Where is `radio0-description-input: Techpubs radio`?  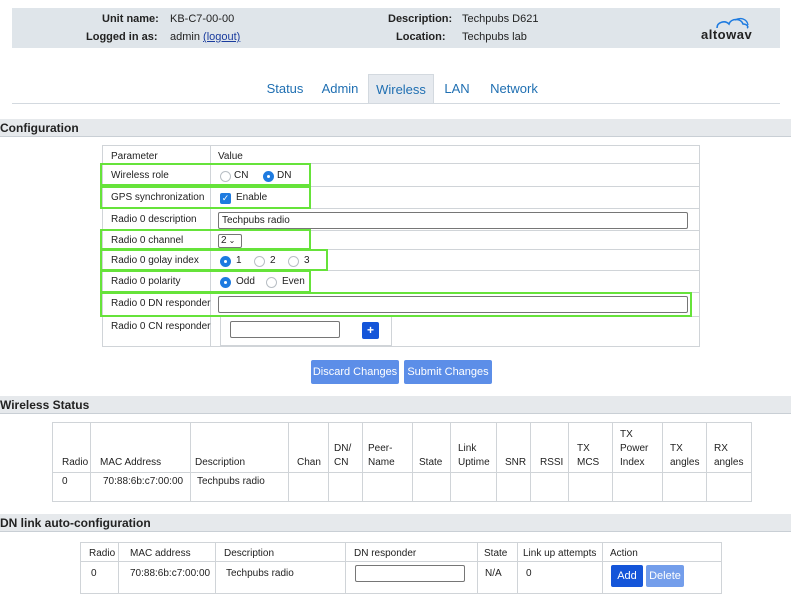
radio0-description-input: Techpubs radio is located at coordinates (453, 220).